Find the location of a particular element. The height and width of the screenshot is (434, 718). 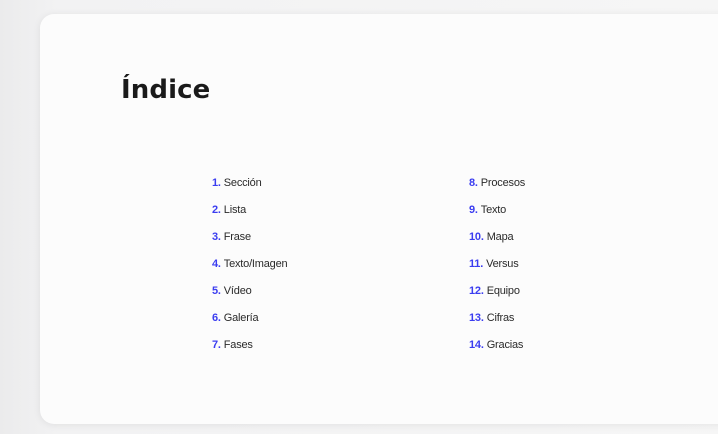

index-item-12: 12. Equipo is located at coordinates (554, 290).